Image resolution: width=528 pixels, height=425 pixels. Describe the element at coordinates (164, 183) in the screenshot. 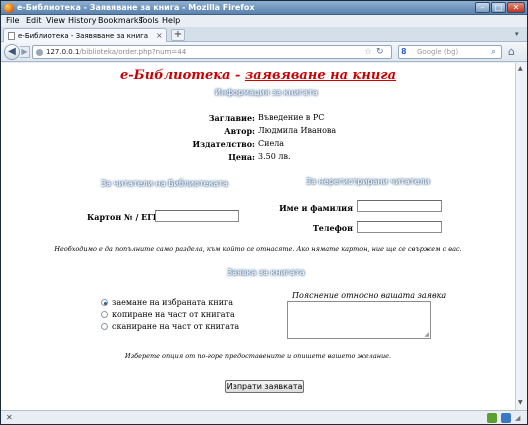

I see `readers-section-title: За читатели на Библиотеката` at that location.